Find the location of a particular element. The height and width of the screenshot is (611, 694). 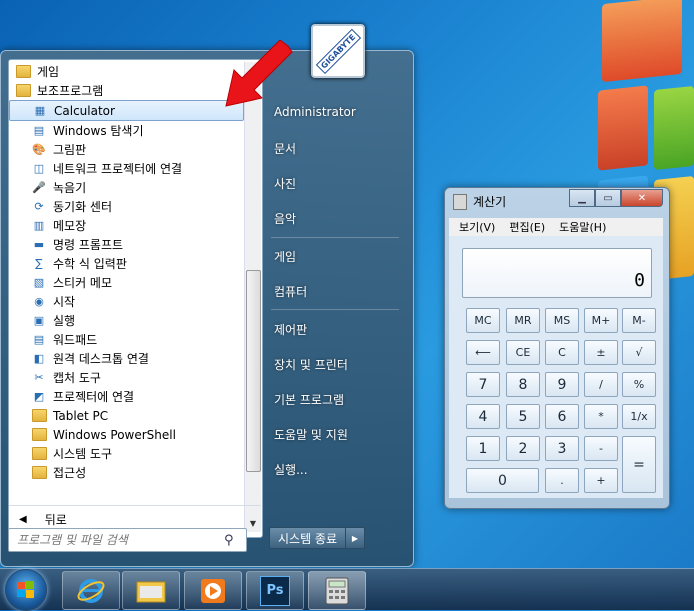

menu-view: 보기(V) is located at coordinates (477, 227).